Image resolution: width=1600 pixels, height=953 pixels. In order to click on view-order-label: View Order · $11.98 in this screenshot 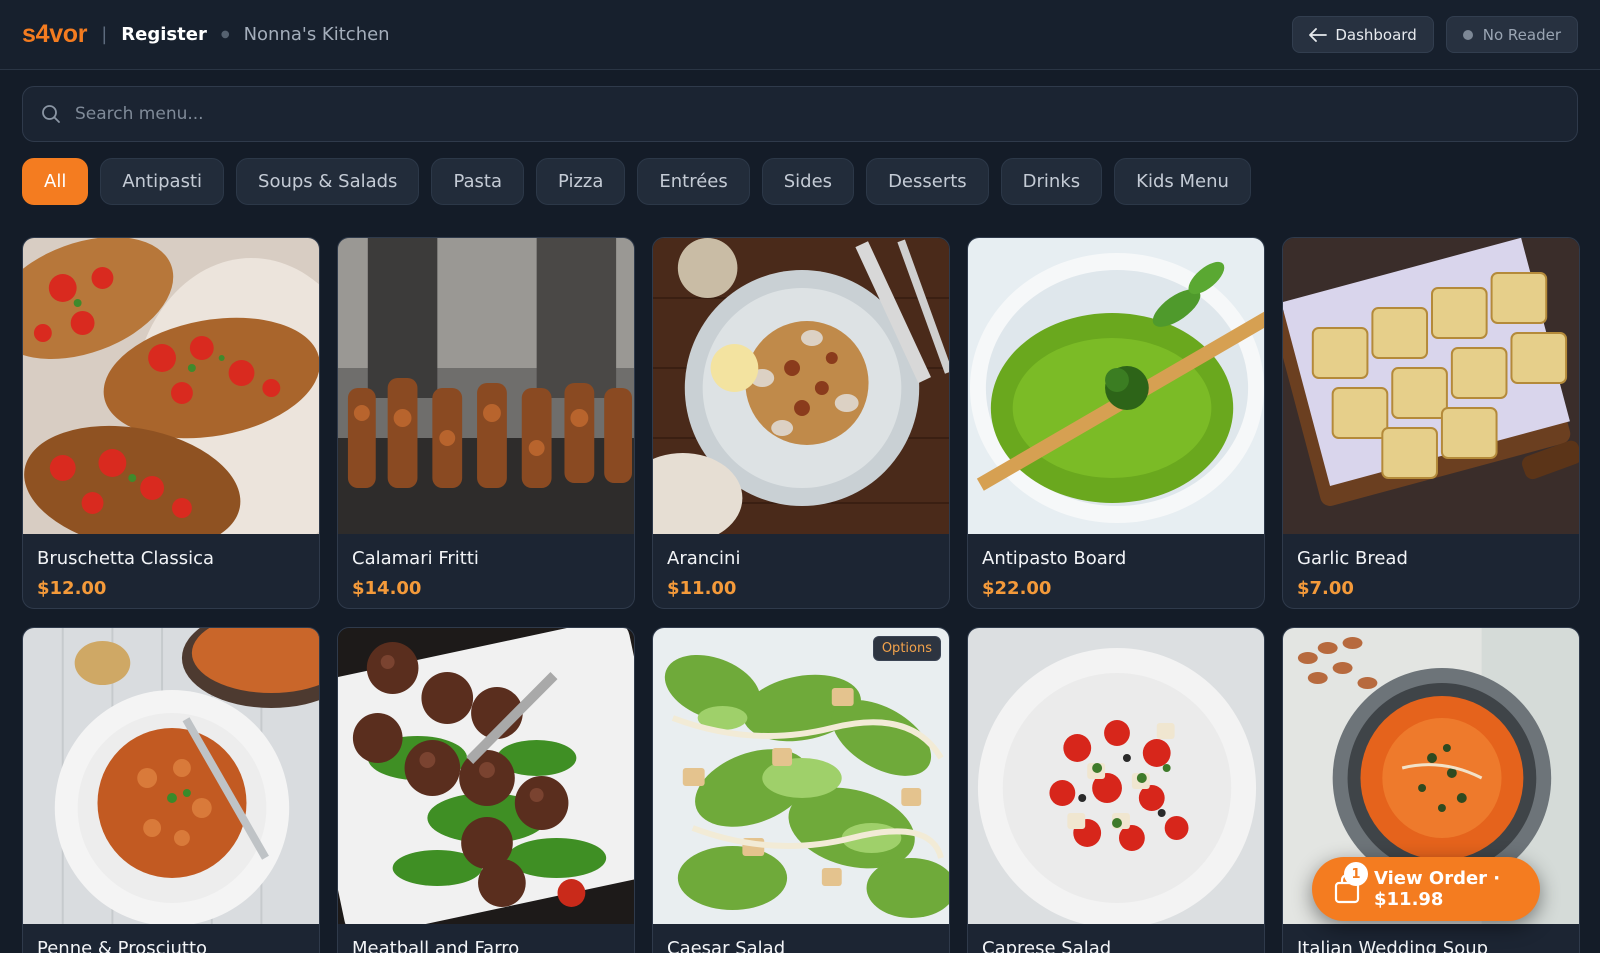, I will do `click(1437, 889)`.